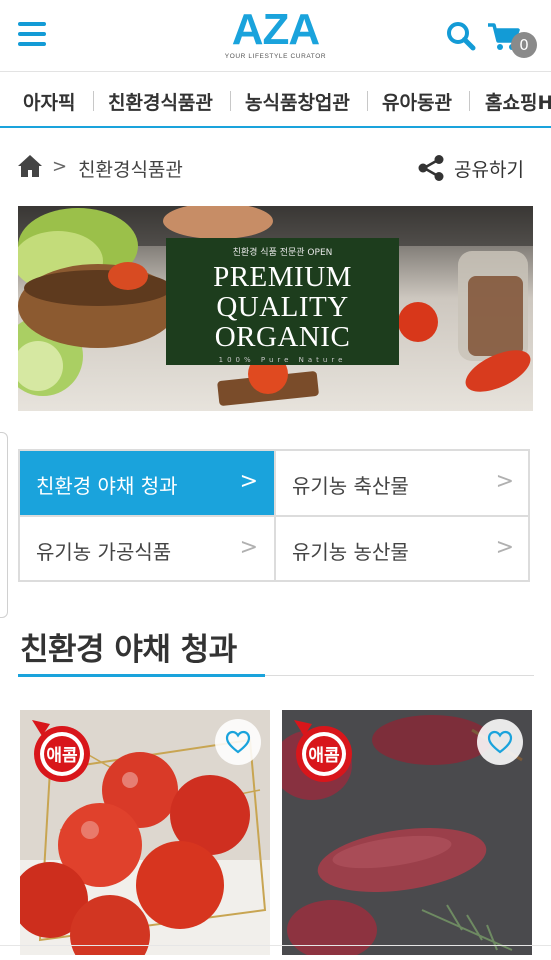 Image resolution: width=551 pixels, height=960 pixels. I want to click on app-header: AZA YOUR LIFESTYLE CURATOR 0, so click(275, 36).